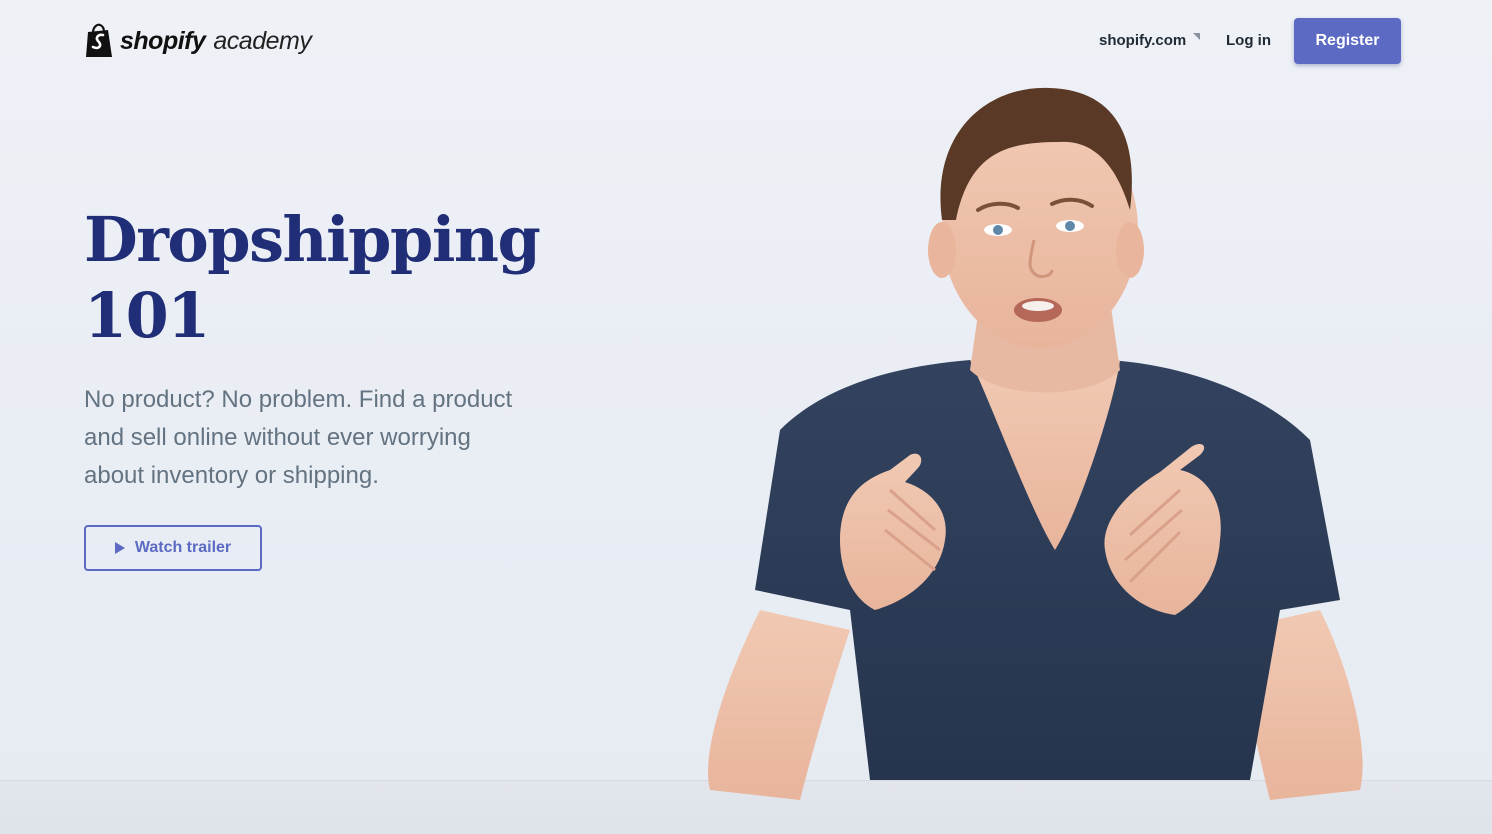 This screenshot has width=1492, height=834. I want to click on watch-trailer-label: Watch trailer, so click(183, 547).